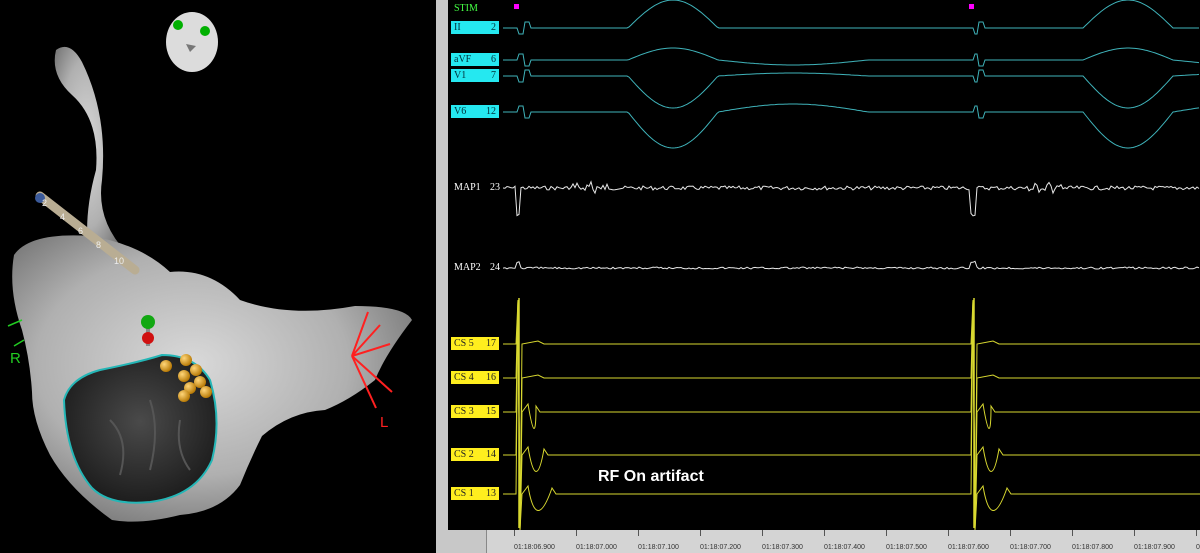  I want to click on channel-label-cs-5: CS 5 17, so click(475, 343).